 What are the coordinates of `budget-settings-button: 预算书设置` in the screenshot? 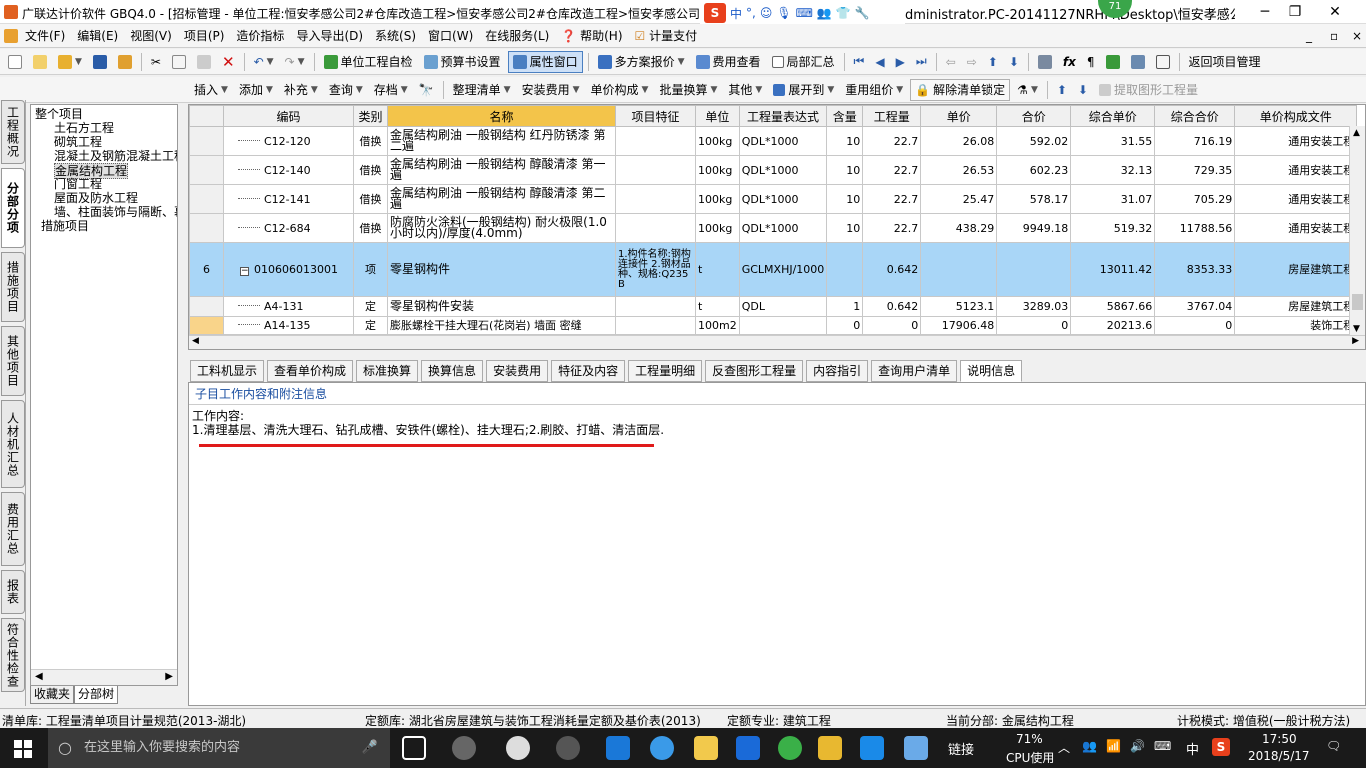 It's located at (462, 62).